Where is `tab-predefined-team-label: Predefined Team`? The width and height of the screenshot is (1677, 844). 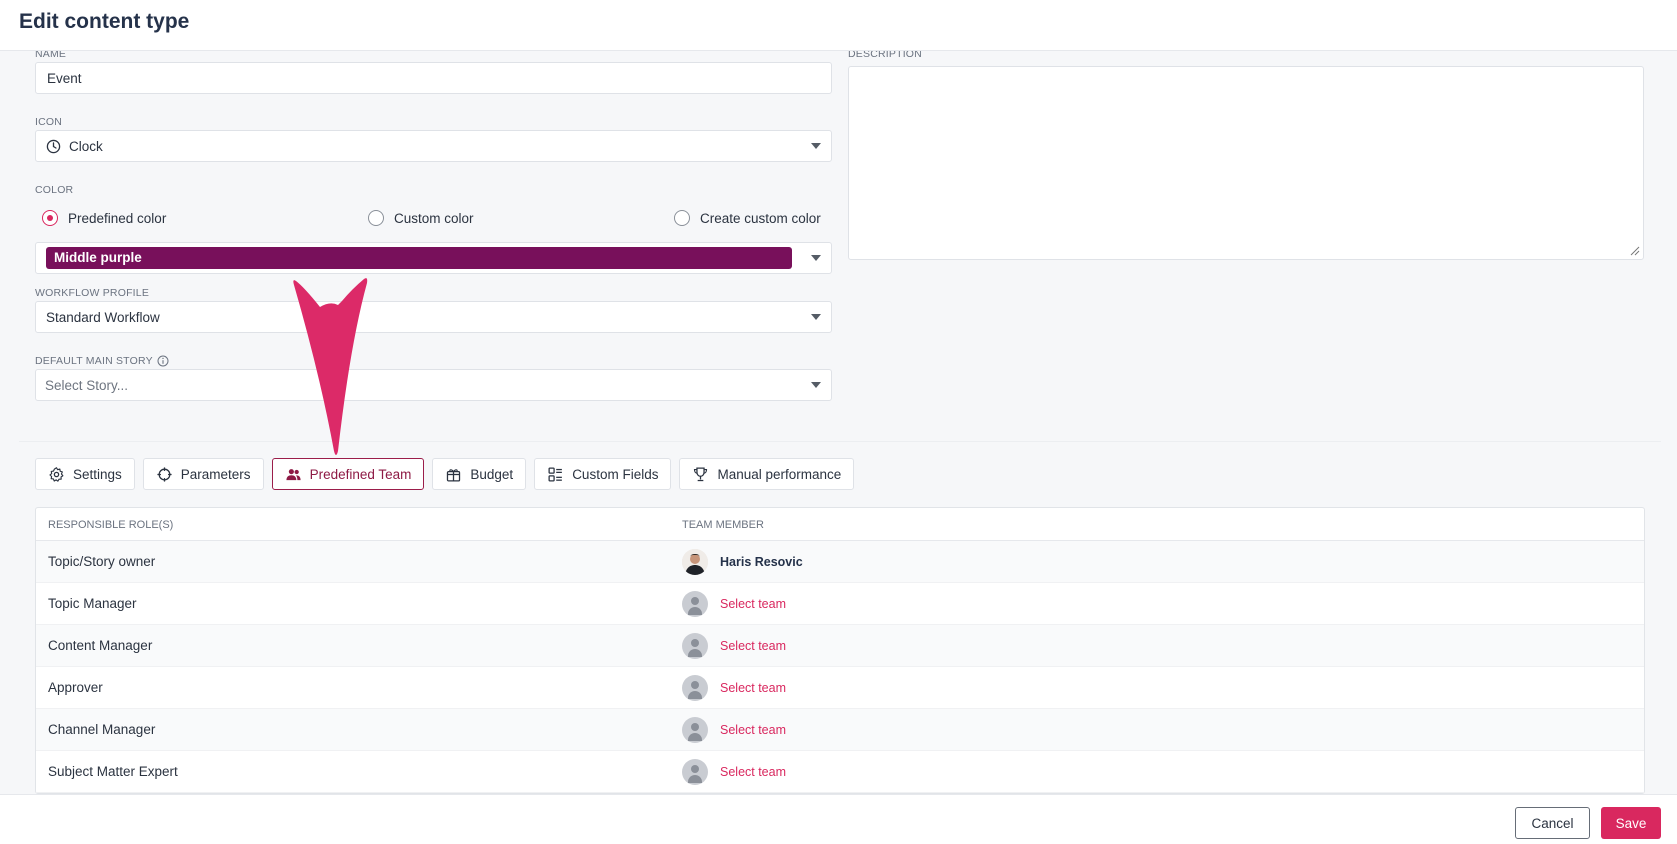
tab-predefined-team-label: Predefined Team is located at coordinates (360, 474).